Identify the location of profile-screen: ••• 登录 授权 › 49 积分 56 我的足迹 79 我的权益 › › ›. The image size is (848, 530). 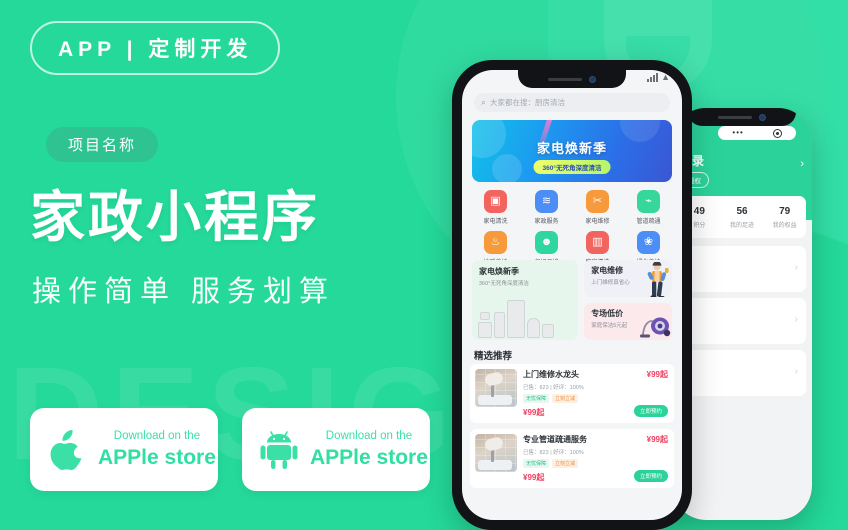
(742, 314).